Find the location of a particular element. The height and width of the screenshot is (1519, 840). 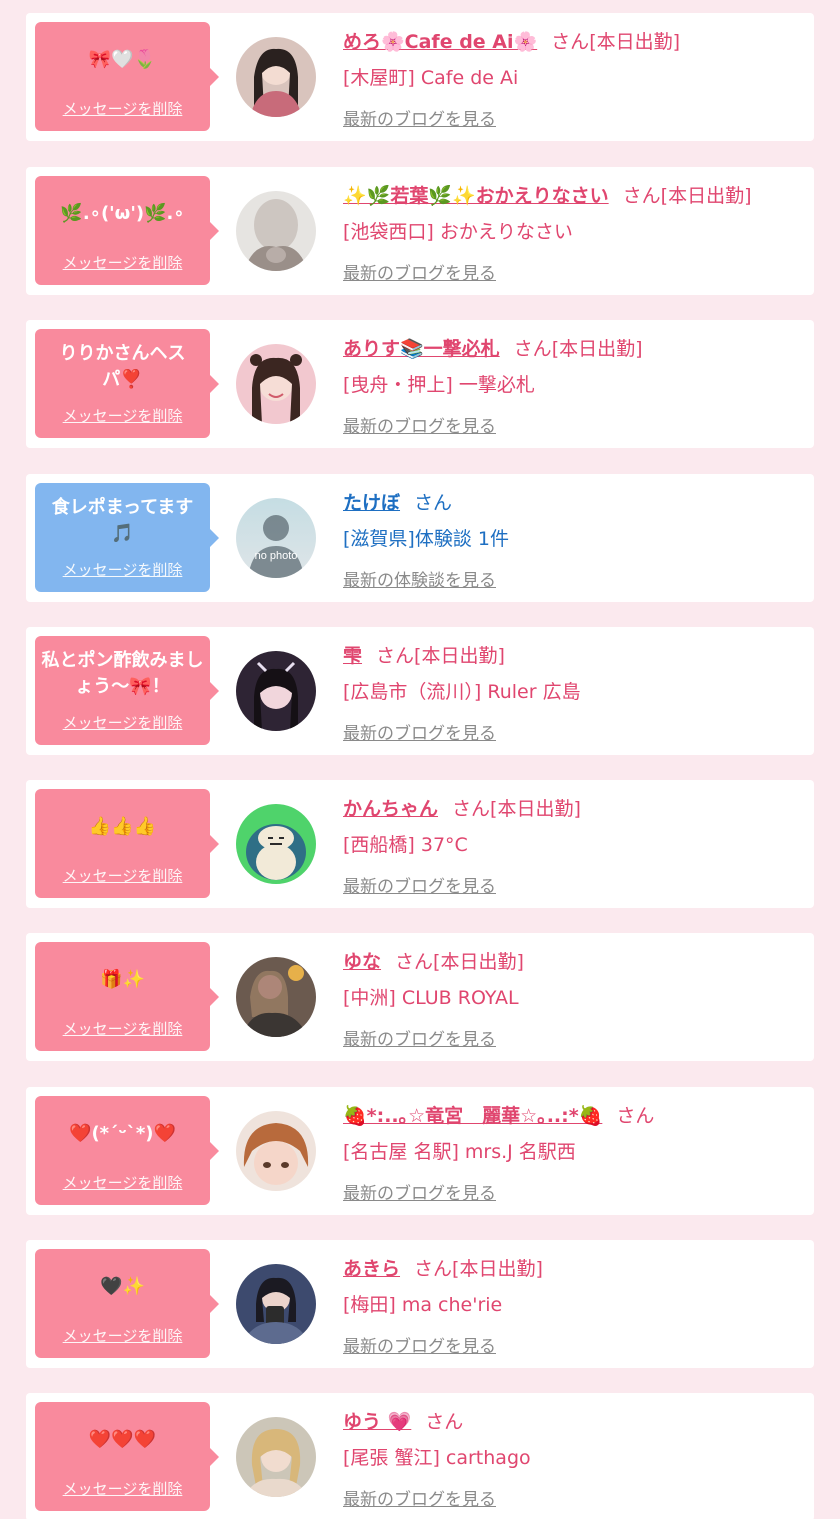

location-text: [曳舟・押上] 一撃必札 is located at coordinates (439, 385).